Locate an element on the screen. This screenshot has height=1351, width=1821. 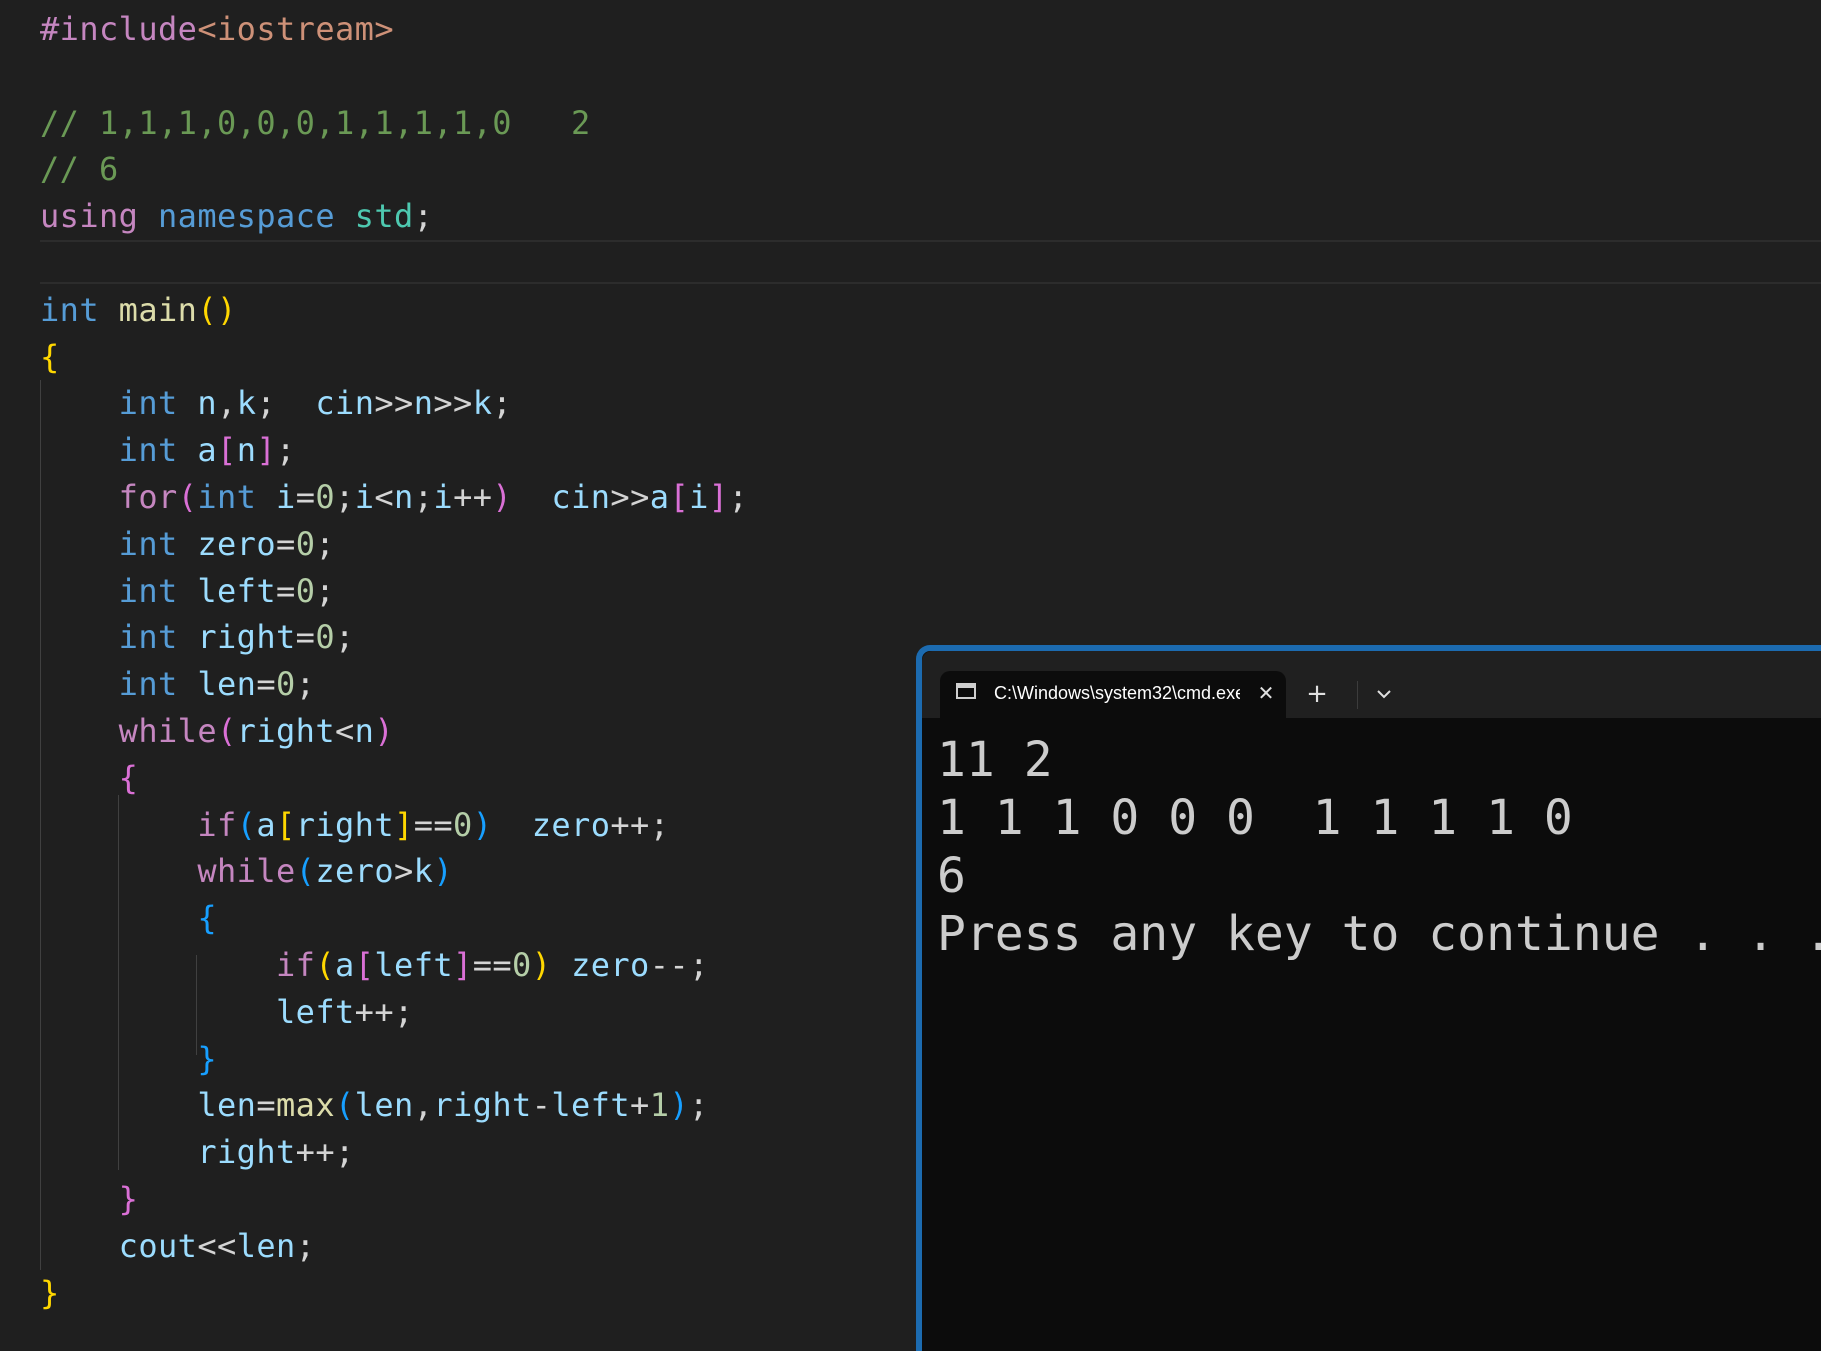
code-line: while(right<n) is located at coordinates (217, 731).